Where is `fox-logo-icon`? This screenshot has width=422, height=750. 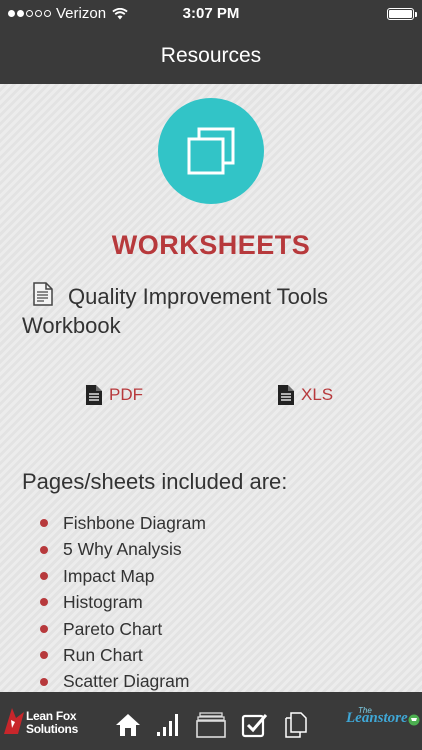 fox-logo-icon is located at coordinates (14, 721).